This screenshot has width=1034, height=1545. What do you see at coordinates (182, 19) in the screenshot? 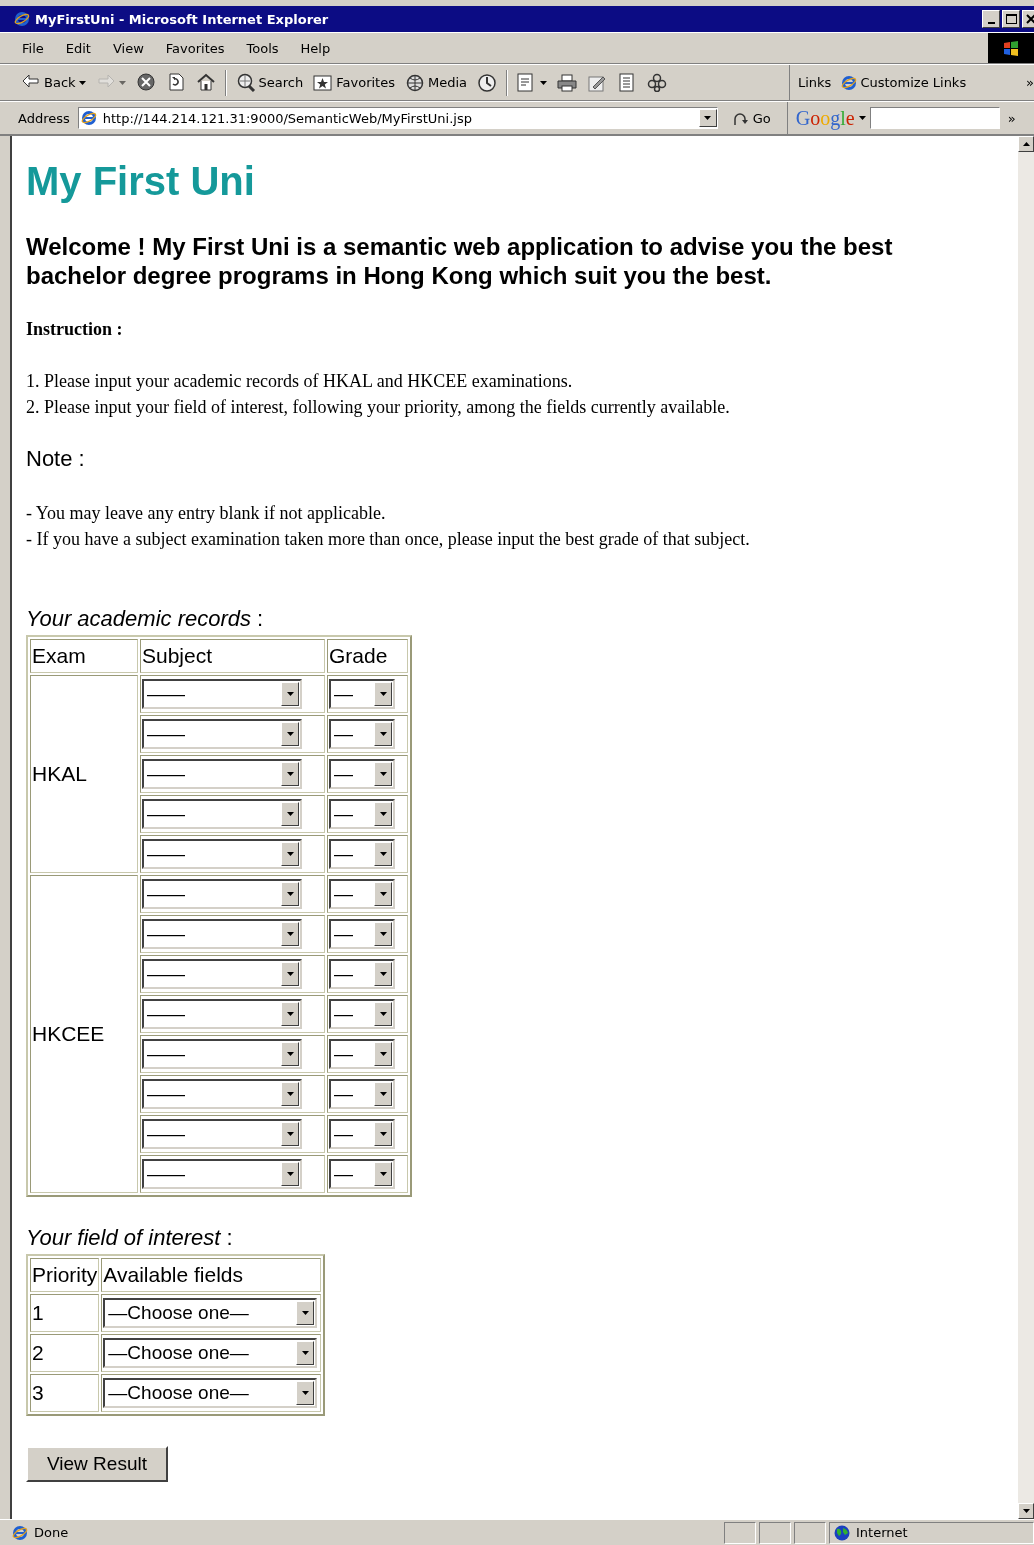
I see `window-title: MyFirstUni - Microsoft Internet Explorer` at bounding box center [182, 19].